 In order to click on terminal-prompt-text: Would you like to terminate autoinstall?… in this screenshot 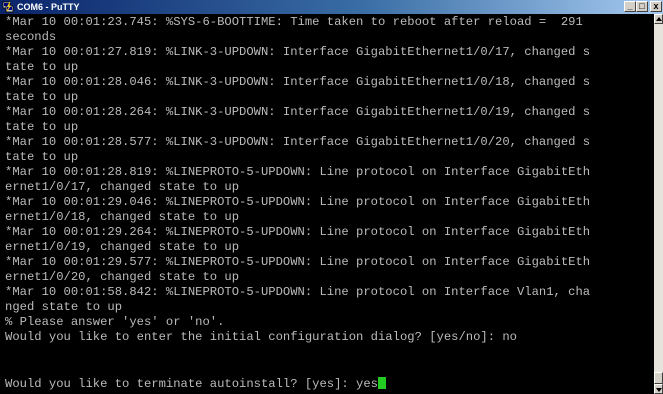, I will do `click(191, 384)`.